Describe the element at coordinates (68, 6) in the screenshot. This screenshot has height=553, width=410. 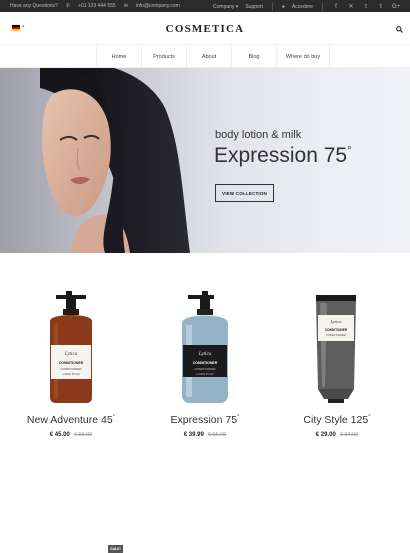
I see `phone-icon: ✆` at that location.